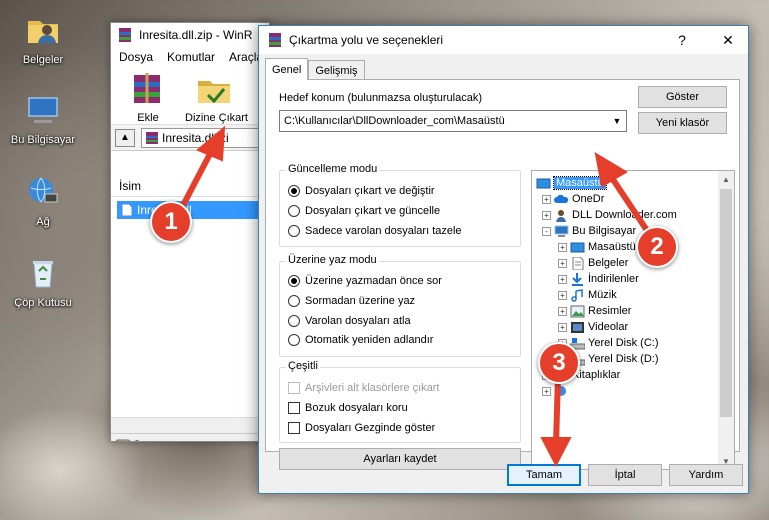 This screenshot has width=769, height=520. I want to click on tree-item-network: +, so click(557, 391).